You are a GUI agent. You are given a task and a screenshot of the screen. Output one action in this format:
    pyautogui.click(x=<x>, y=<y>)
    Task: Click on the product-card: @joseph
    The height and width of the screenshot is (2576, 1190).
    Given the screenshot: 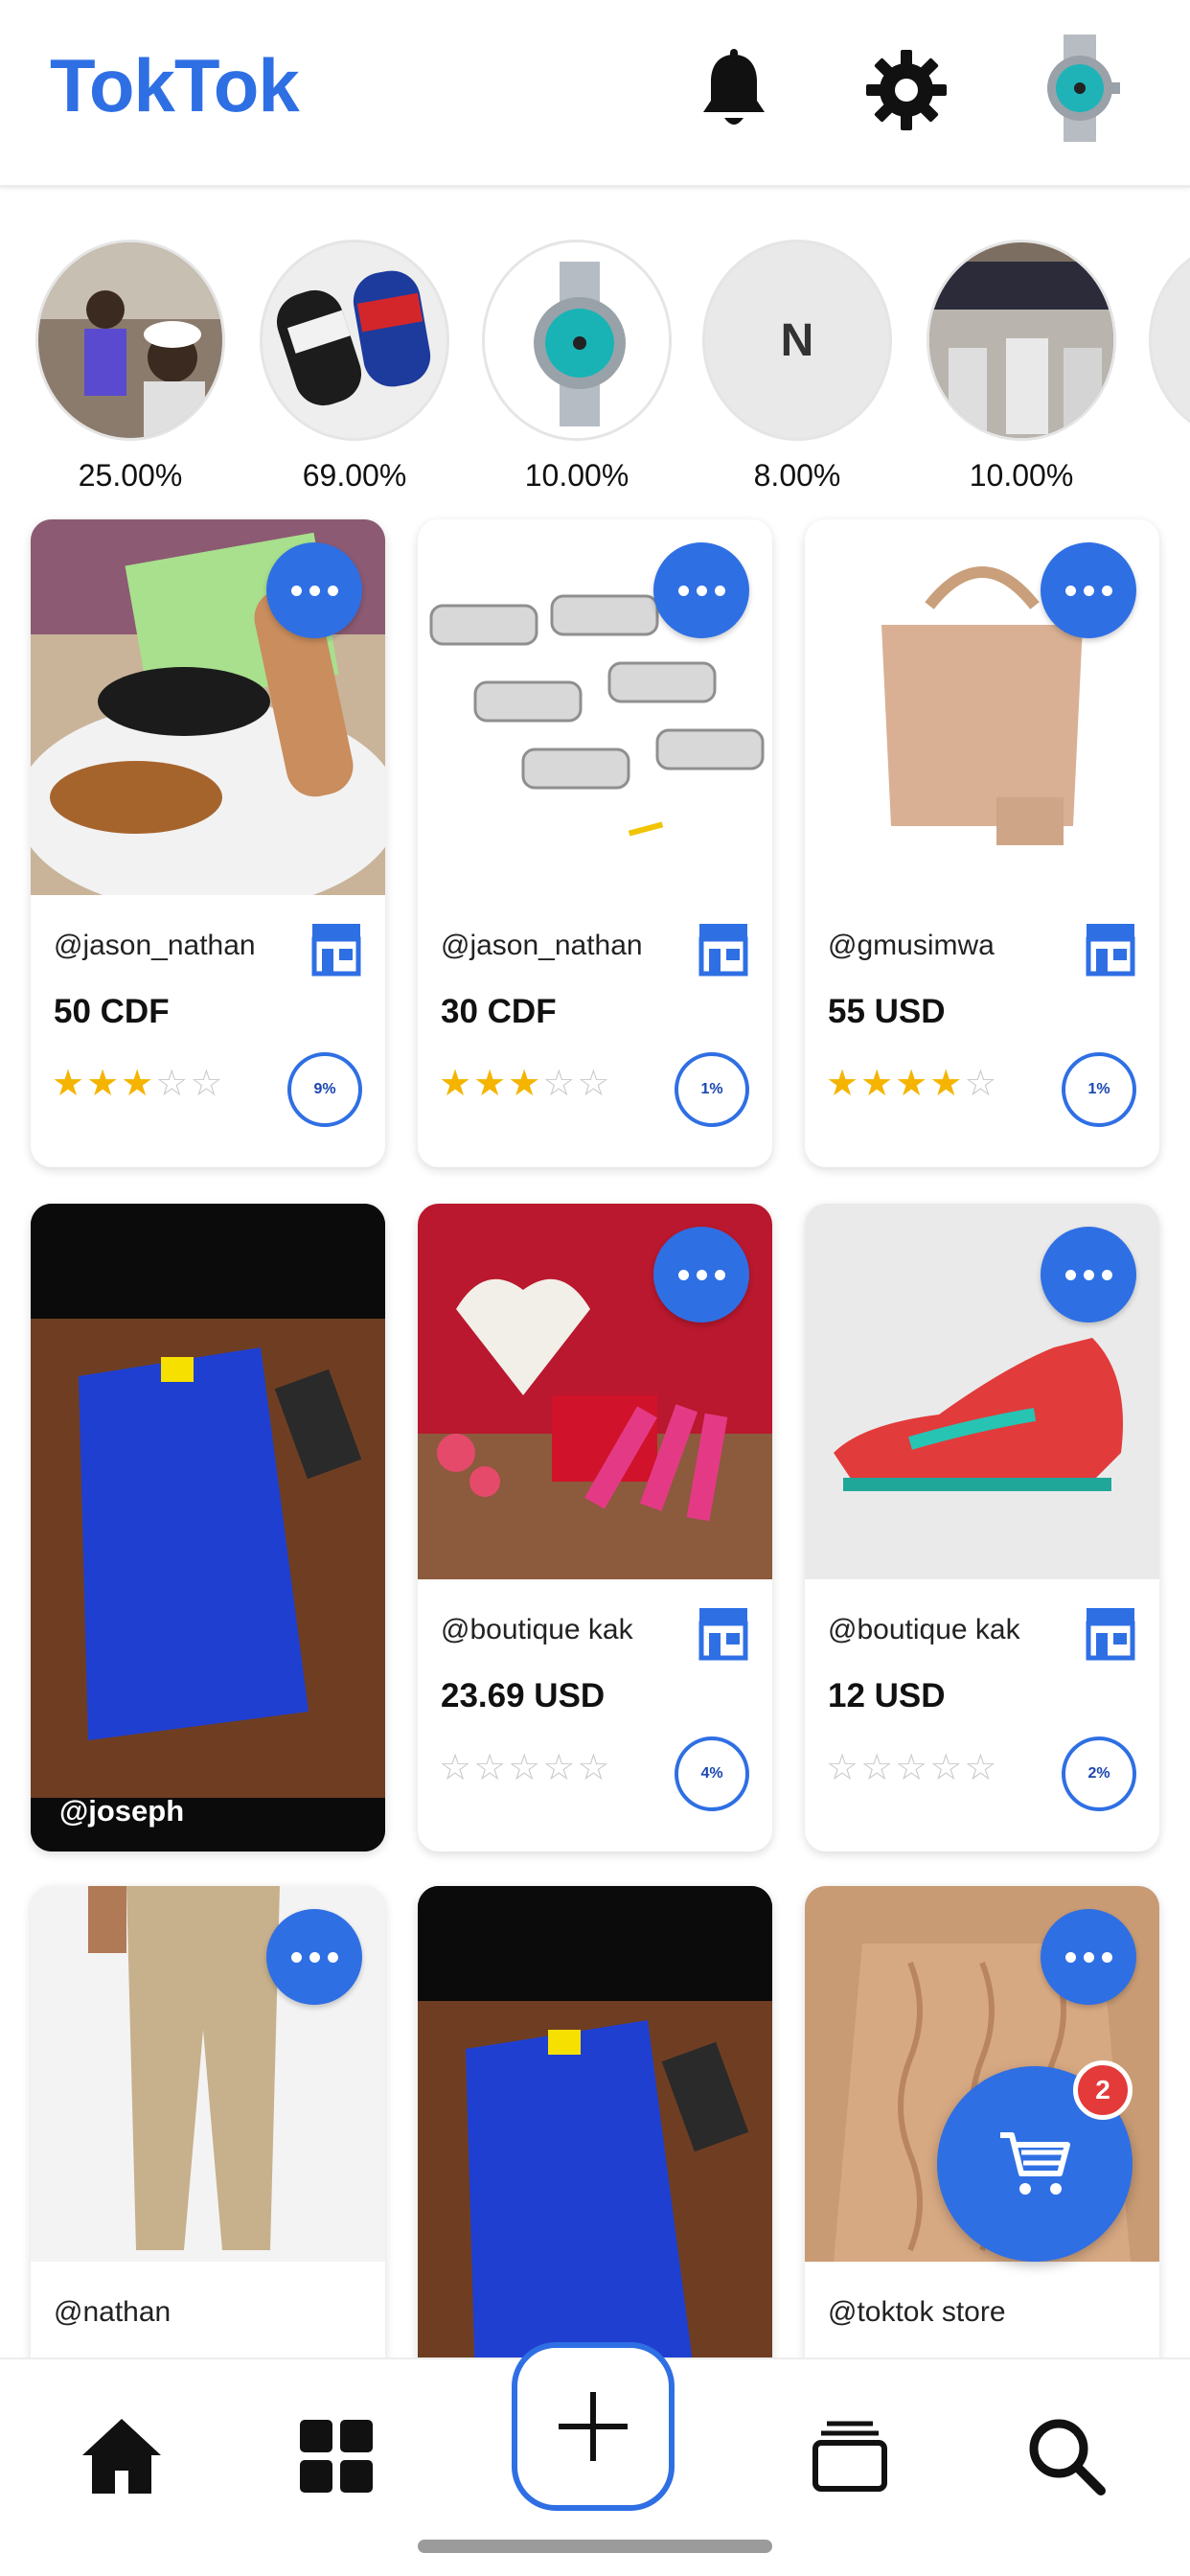 What is the action you would take?
    pyautogui.click(x=208, y=1528)
    